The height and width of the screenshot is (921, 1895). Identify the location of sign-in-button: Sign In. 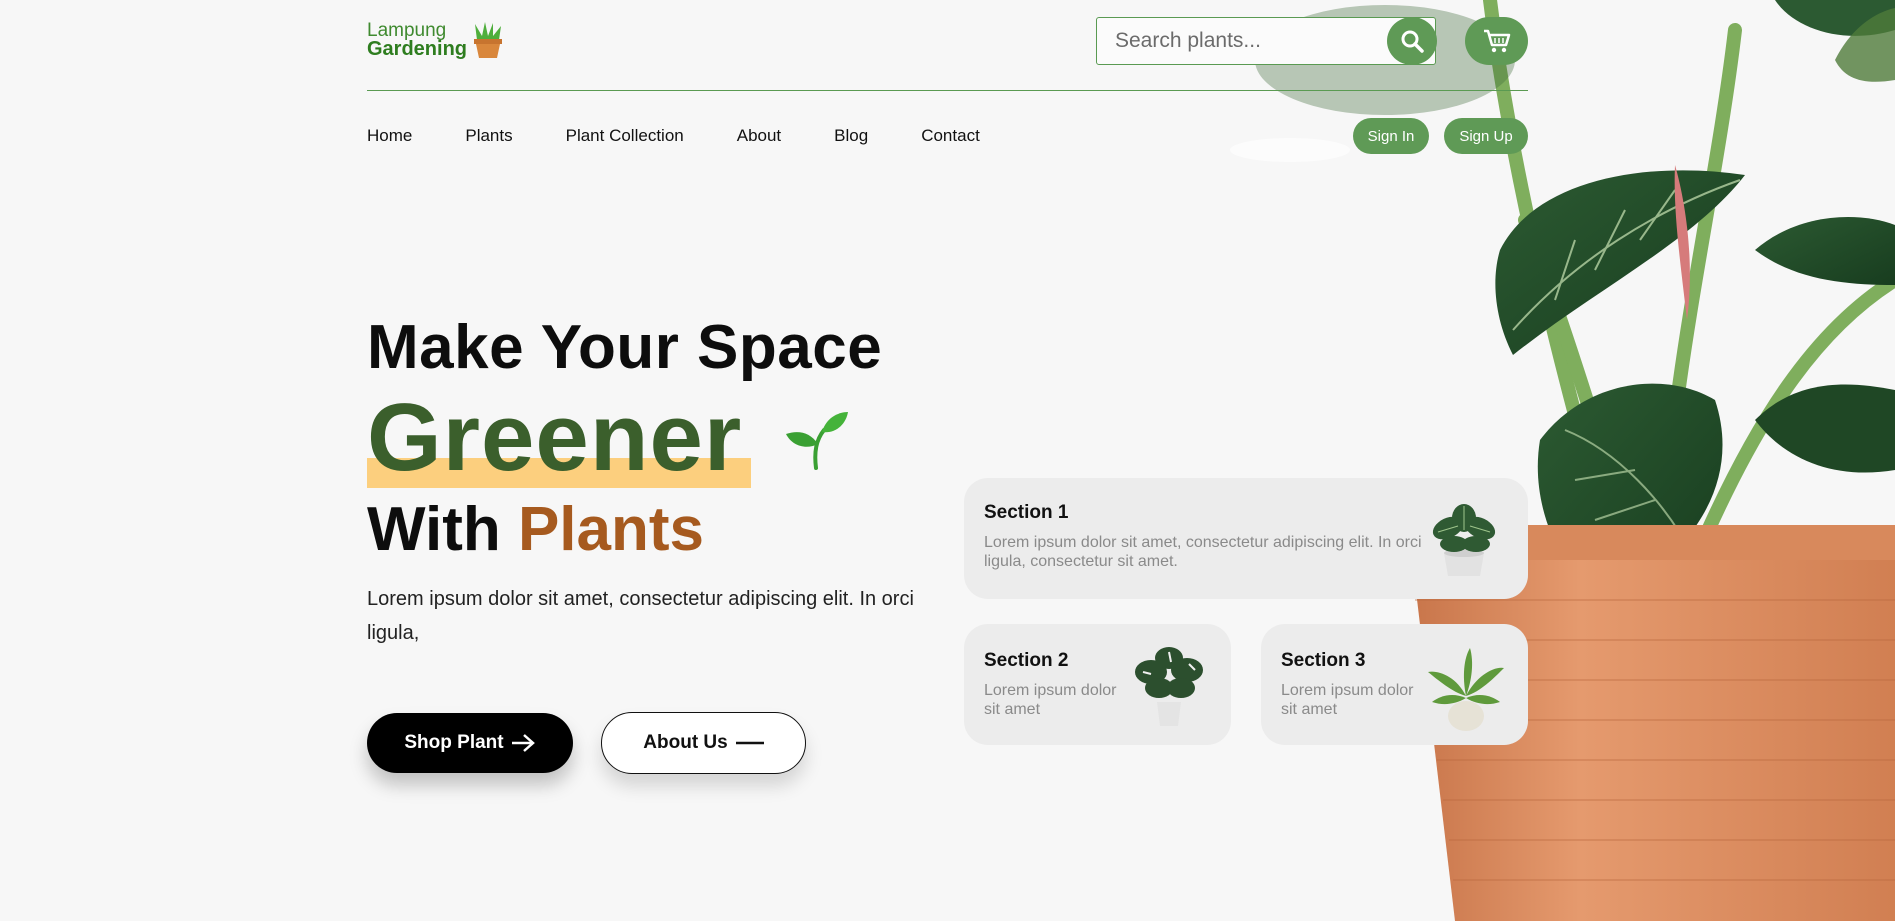
(1391, 136).